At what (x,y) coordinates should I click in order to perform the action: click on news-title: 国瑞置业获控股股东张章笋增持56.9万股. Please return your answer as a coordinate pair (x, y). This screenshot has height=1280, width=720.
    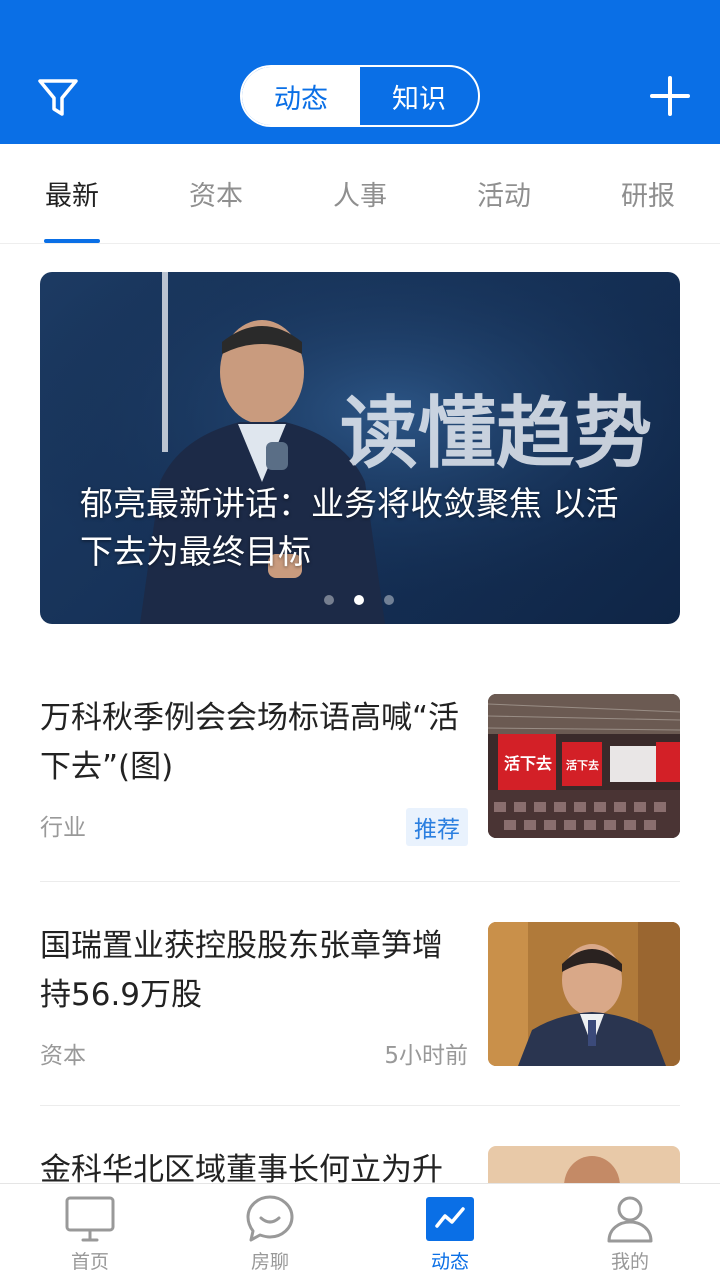
    Looking at the image, I should click on (241, 970).